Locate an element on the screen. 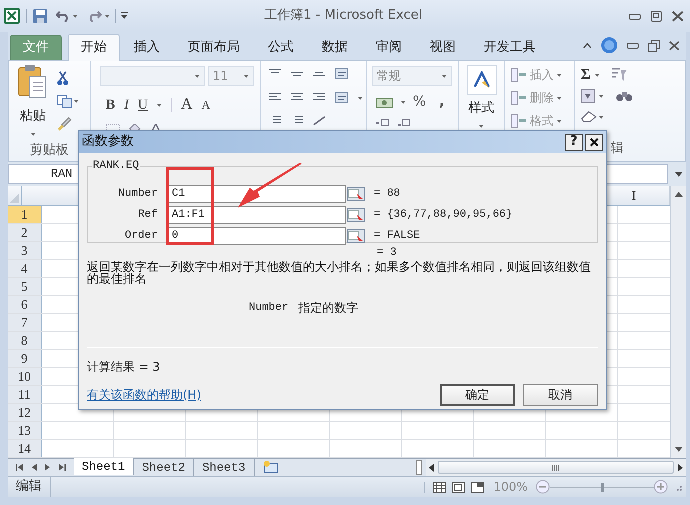 The image size is (690, 505). last-sheet-icon is located at coordinates (62, 467).